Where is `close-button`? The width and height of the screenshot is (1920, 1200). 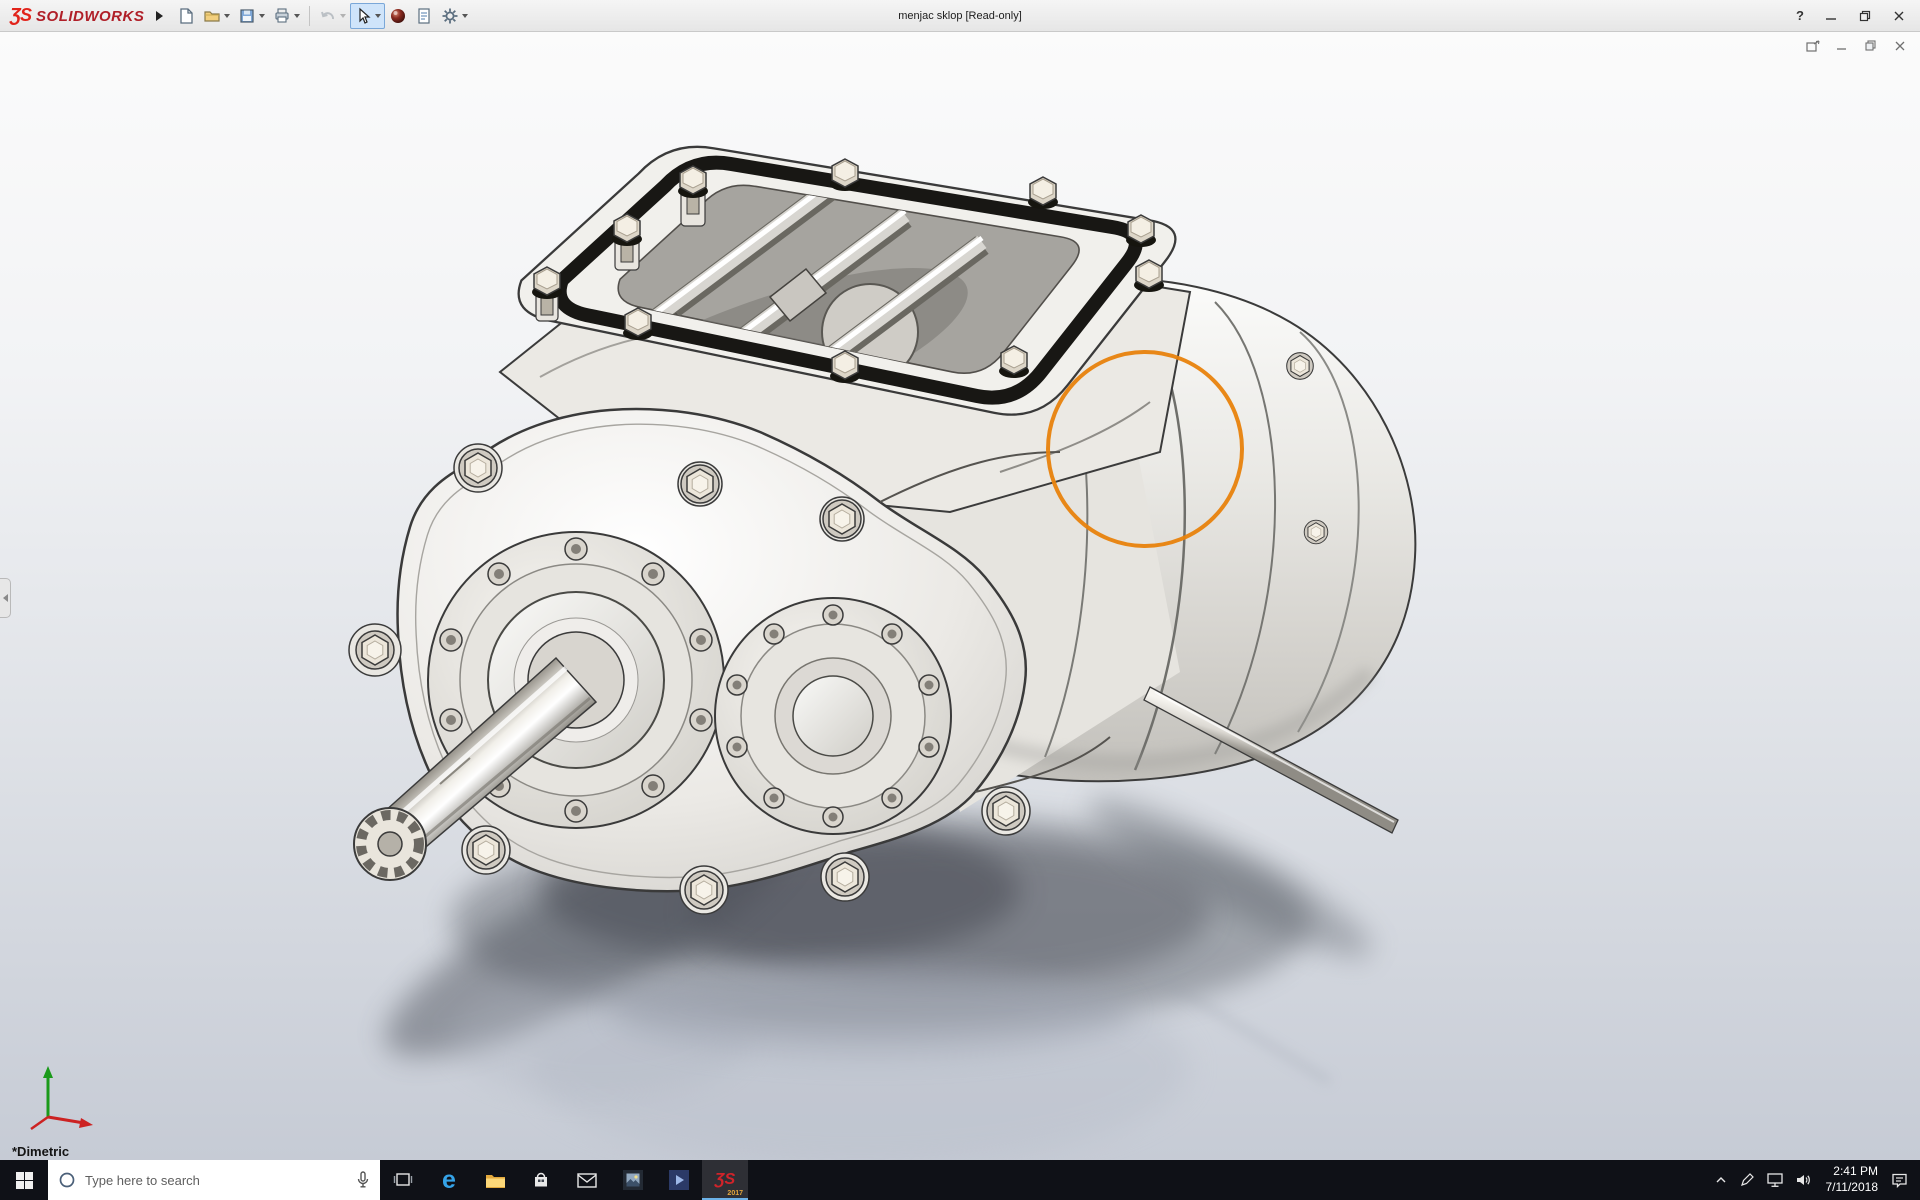
close-button is located at coordinates (1899, 16).